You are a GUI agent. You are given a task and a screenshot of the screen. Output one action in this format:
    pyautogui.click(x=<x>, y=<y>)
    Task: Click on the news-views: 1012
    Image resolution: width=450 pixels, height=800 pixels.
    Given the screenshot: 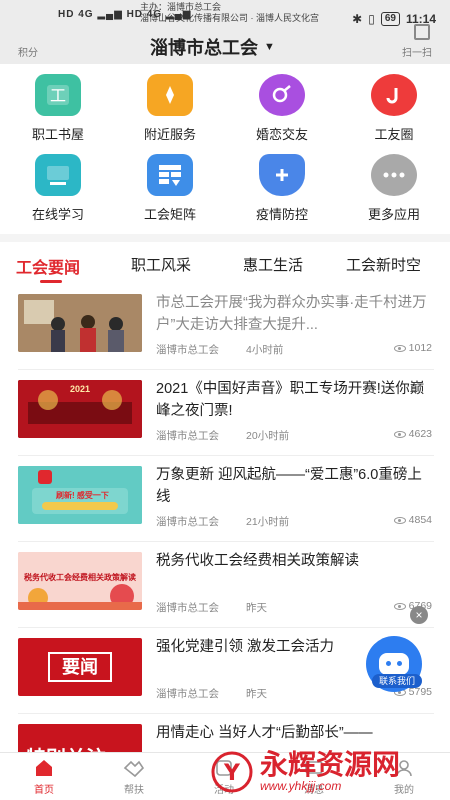 What is the action you would take?
    pyautogui.click(x=412, y=348)
    